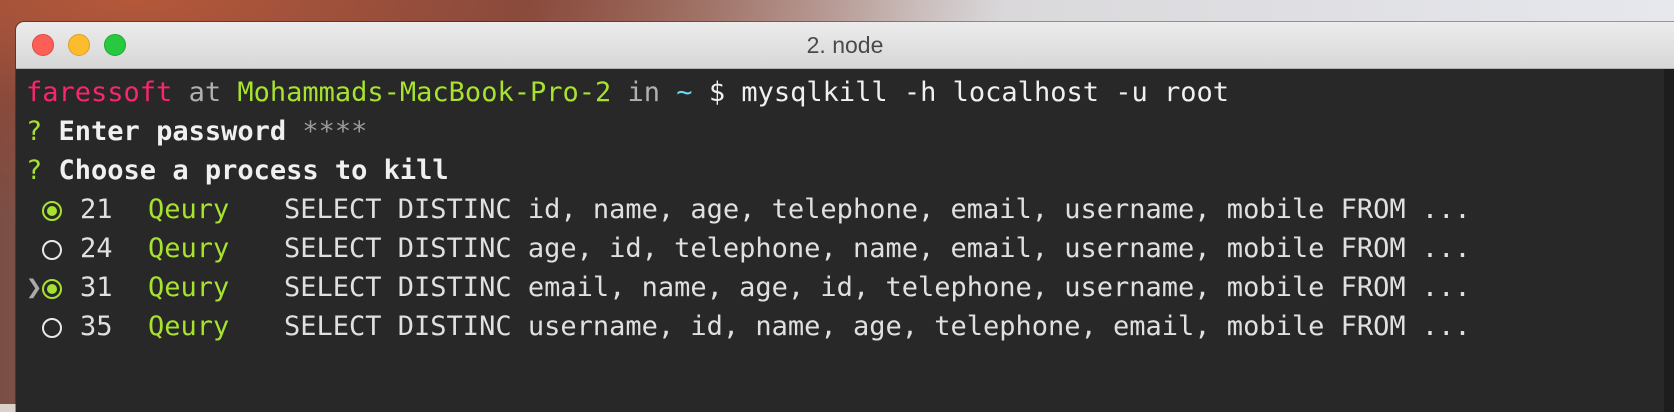 The height and width of the screenshot is (412, 1674). Describe the element at coordinates (172, 131) in the screenshot. I see `question-text: Enter password` at that location.